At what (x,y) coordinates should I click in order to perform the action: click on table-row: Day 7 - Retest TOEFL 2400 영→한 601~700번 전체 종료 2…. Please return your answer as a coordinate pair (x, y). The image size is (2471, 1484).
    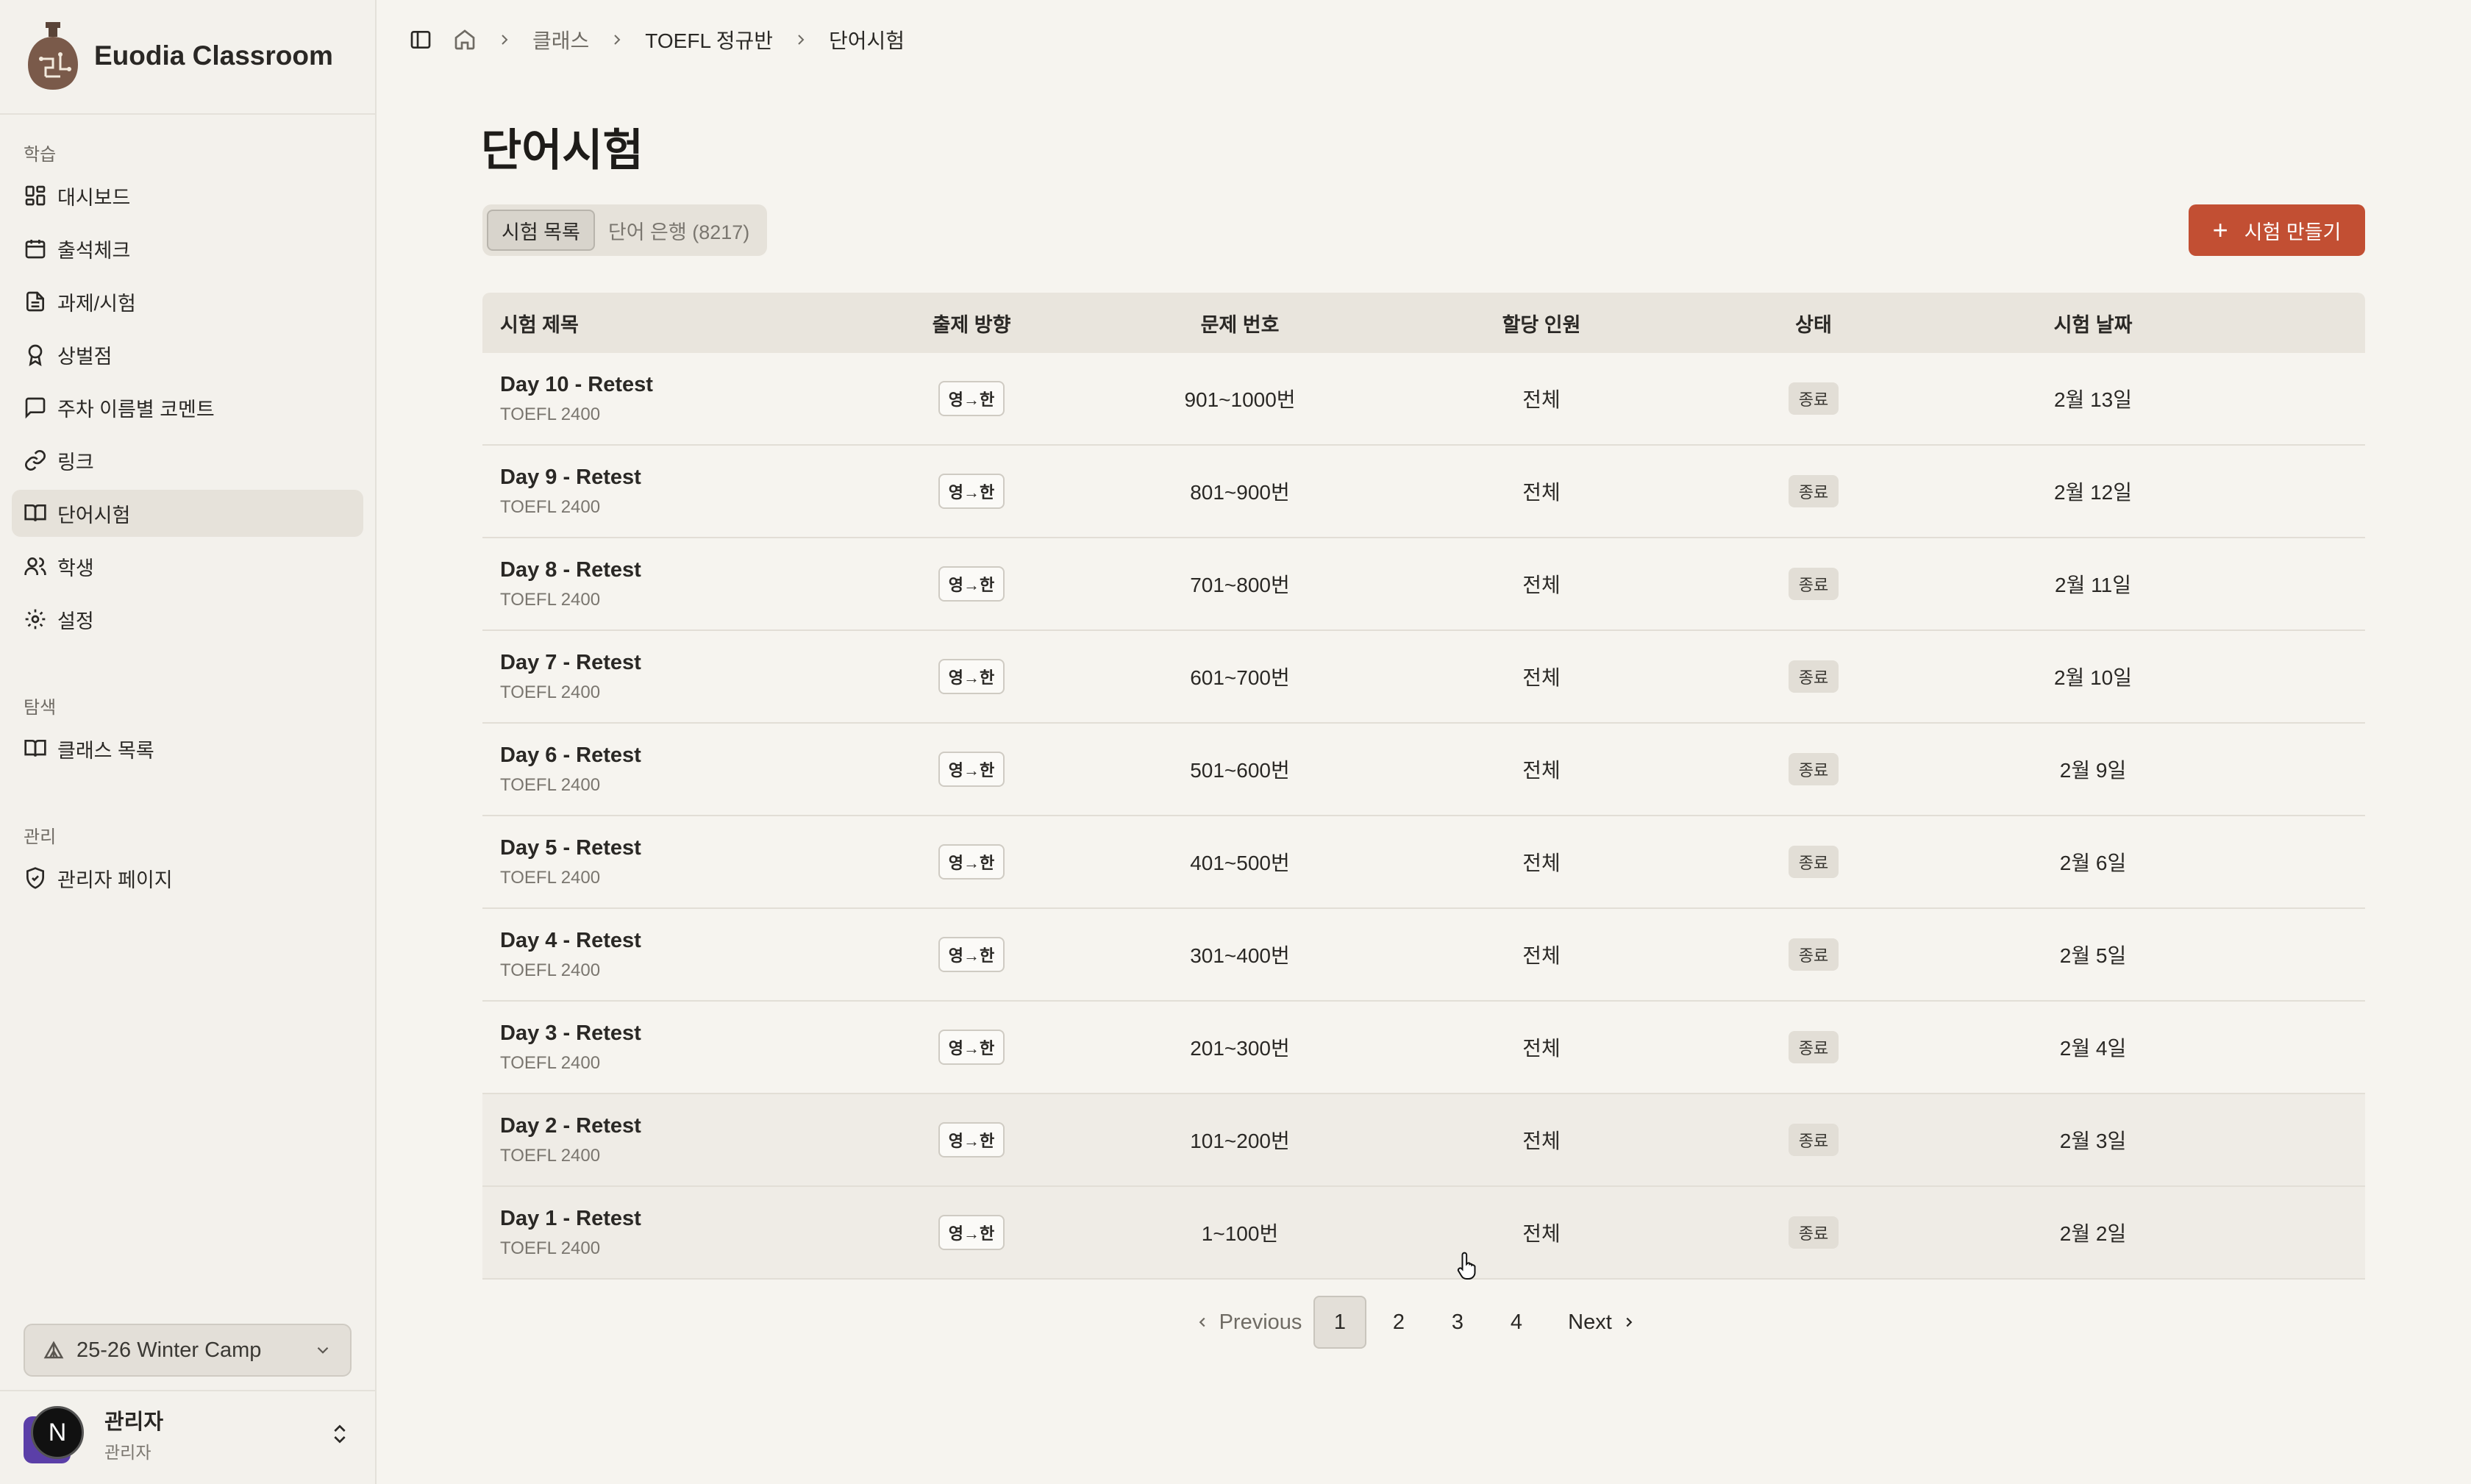
    Looking at the image, I should click on (1423, 677).